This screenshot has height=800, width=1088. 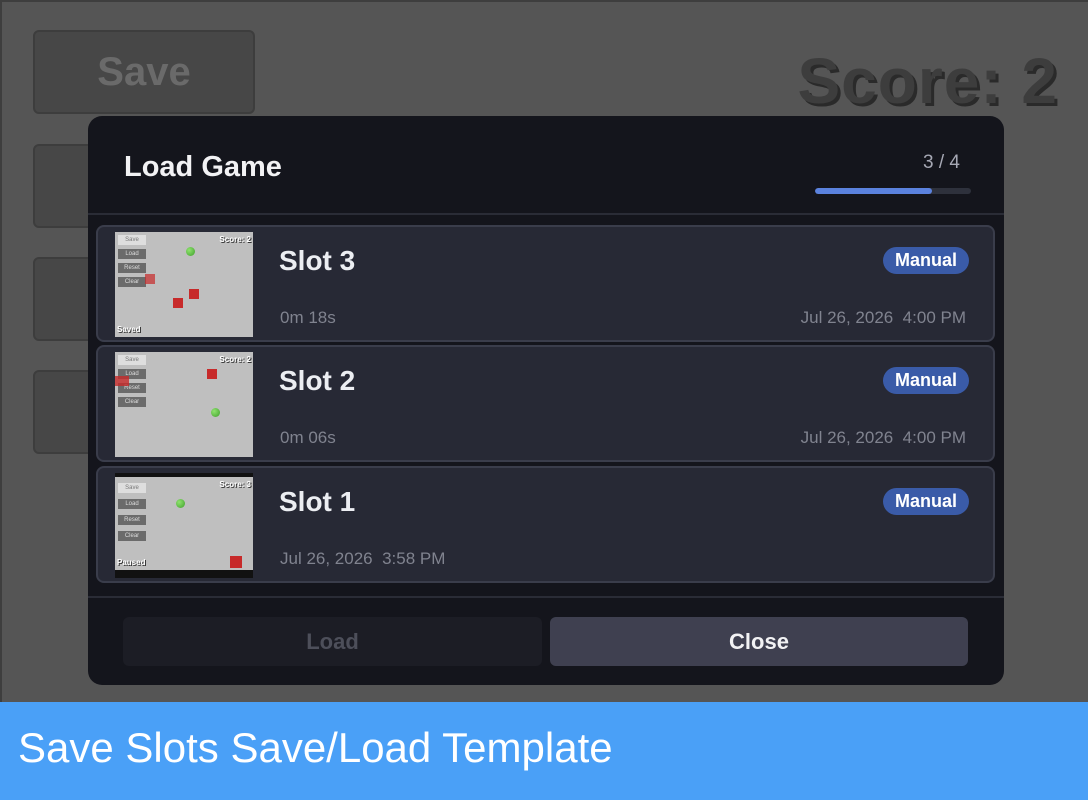 I want to click on thumb-status: Paused, so click(x=131, y=562).